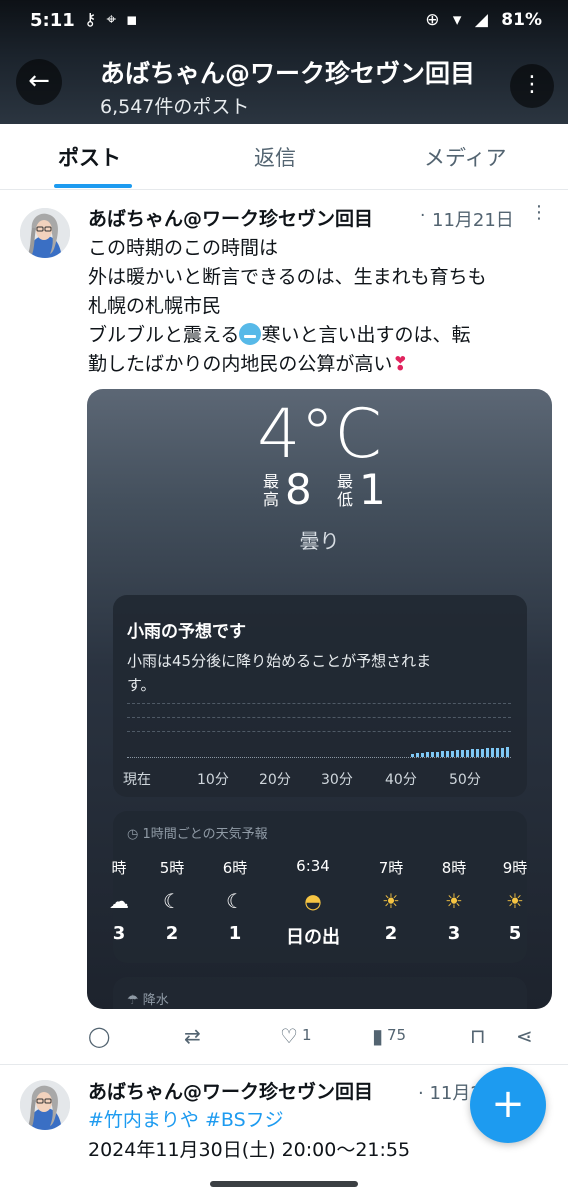 This screenshot has width=568, height=1199. Describe the element at coordinates (133, 834) in the screenshot. I see `clock-icon: ◷` at that location.